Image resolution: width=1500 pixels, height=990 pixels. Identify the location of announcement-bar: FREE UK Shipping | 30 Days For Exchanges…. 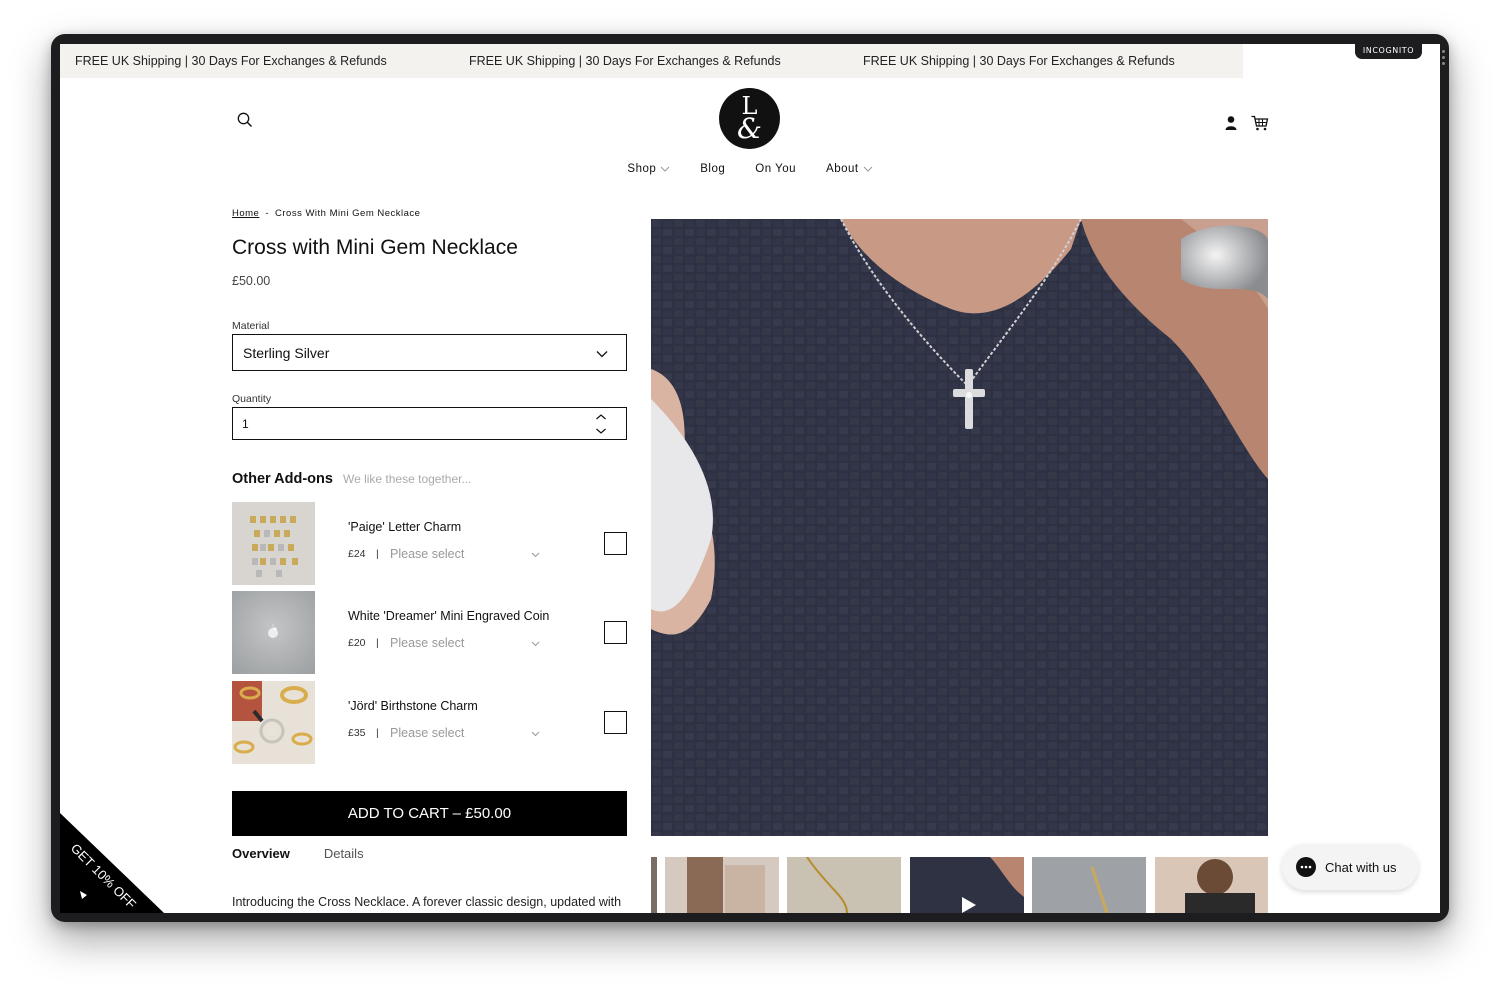
(651, 61).